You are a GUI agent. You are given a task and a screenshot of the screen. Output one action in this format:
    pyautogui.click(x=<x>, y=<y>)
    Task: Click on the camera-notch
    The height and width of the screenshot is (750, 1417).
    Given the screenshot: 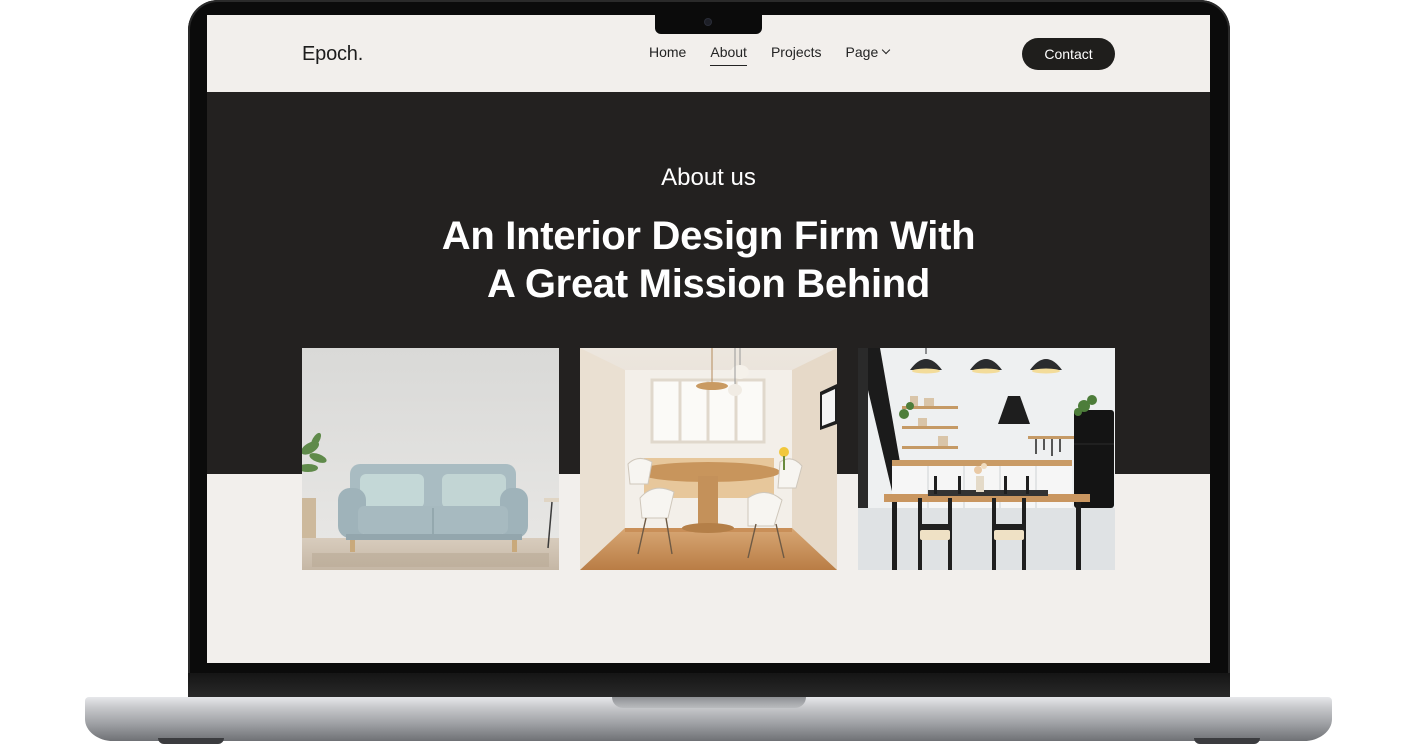 What is the action you would take?
    pyautogui.click(x=708, y=24)
    